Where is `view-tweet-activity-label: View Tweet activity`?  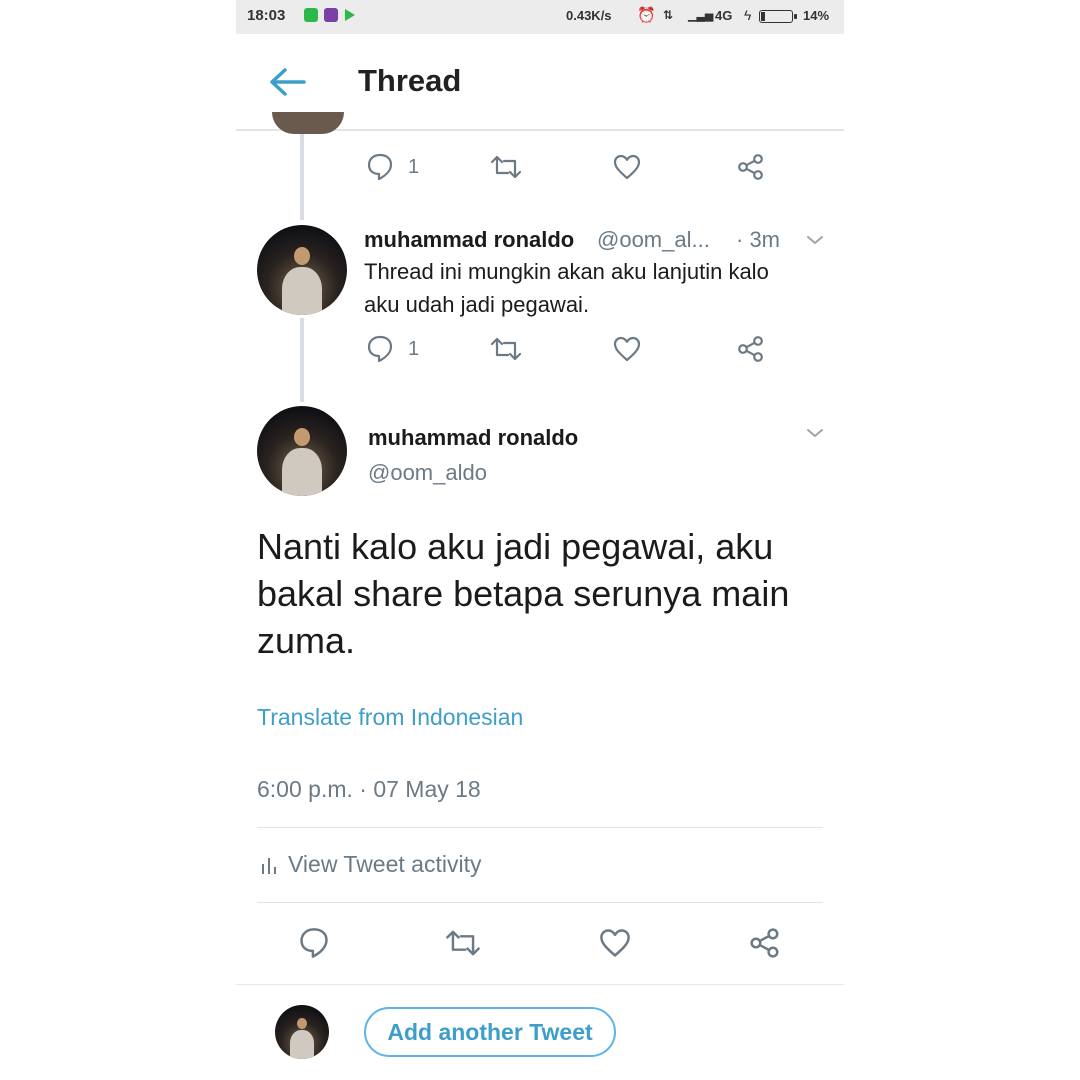
view-tweet-activity-label: View Tweet activity is located at coordinates (385, 864).